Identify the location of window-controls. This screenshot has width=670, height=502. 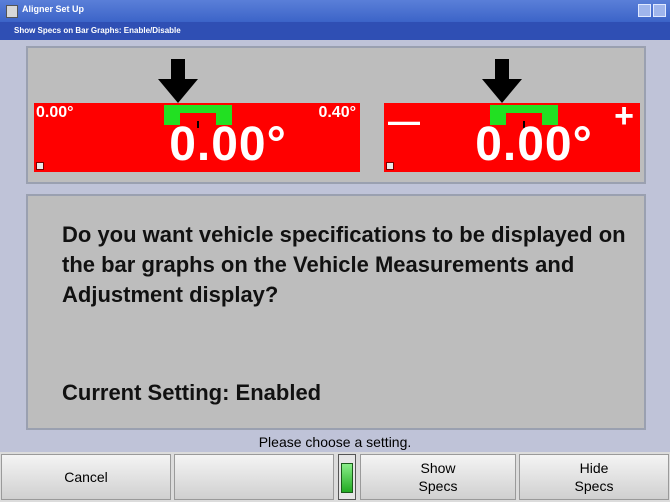
(651, 13).